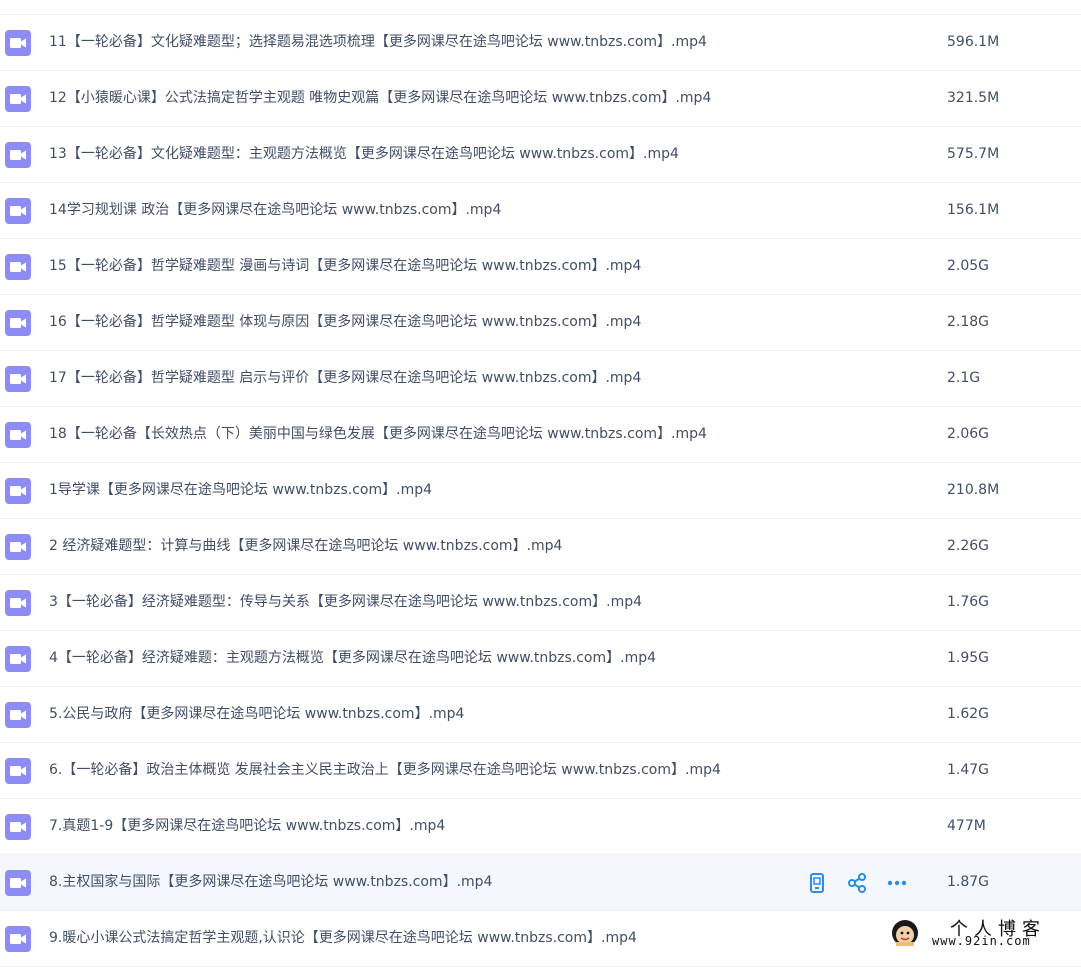 The image size is (1081, 967). What do you see at coordinates (981, 941) in the screenshot?
I see `watermark-url: www.92in.com` at bounding box center [981, 941].